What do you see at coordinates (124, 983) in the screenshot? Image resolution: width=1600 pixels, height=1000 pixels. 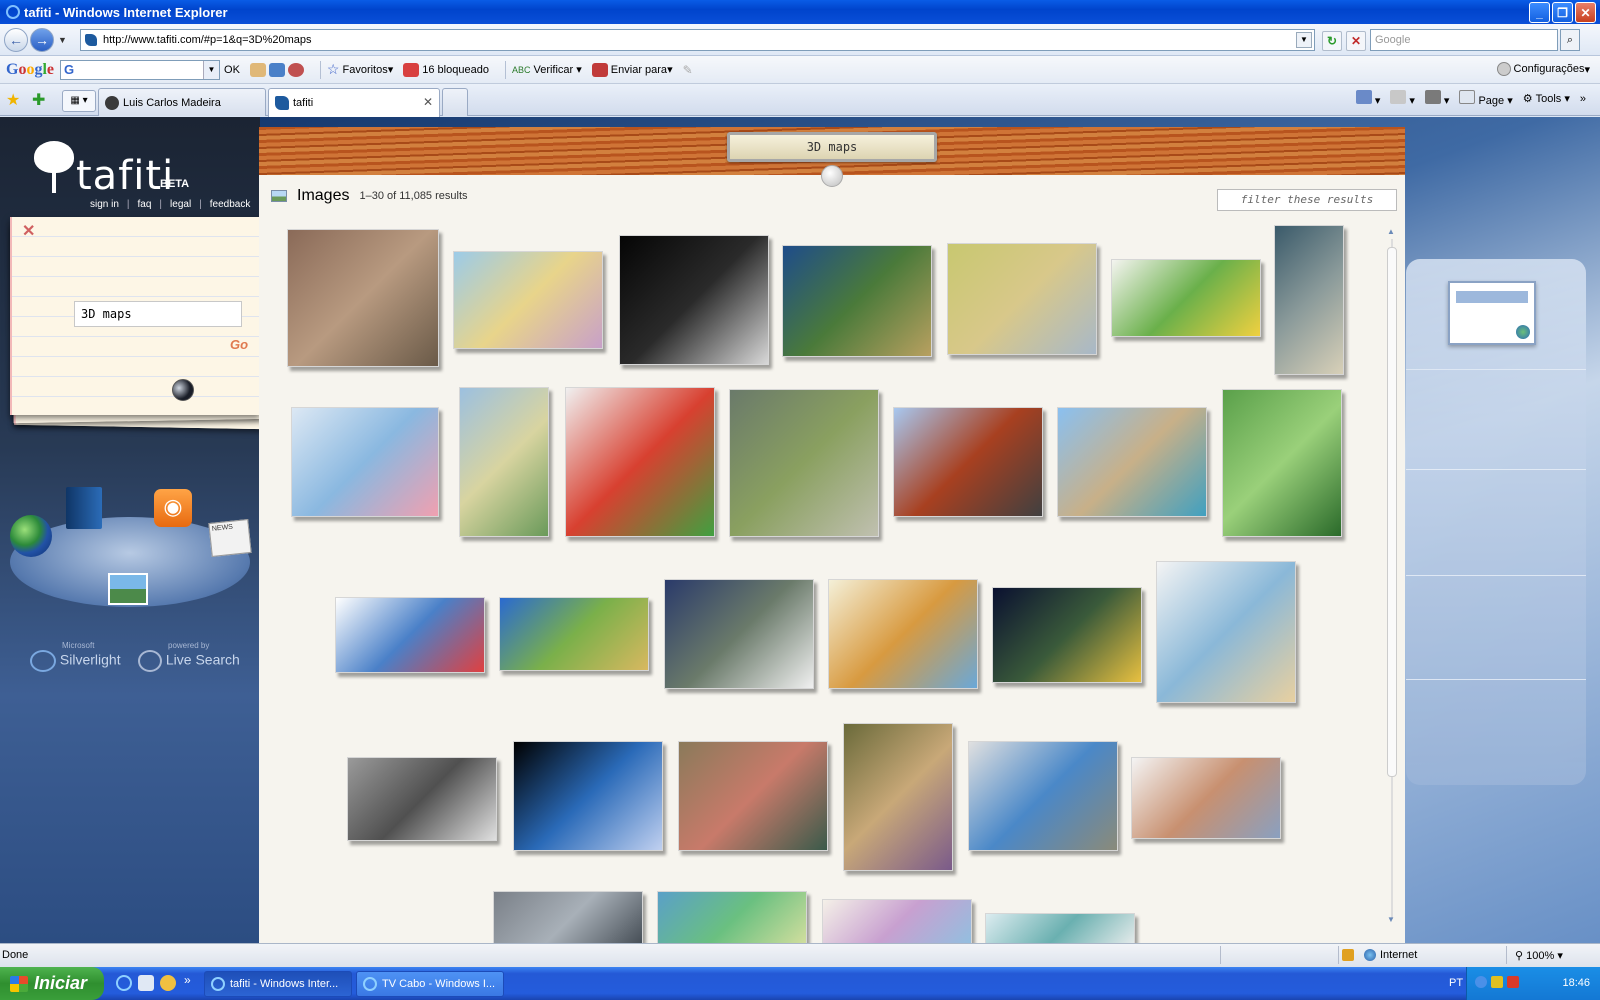 I see `quicklaunch-ie-icon` at bounding box center [124, 983].